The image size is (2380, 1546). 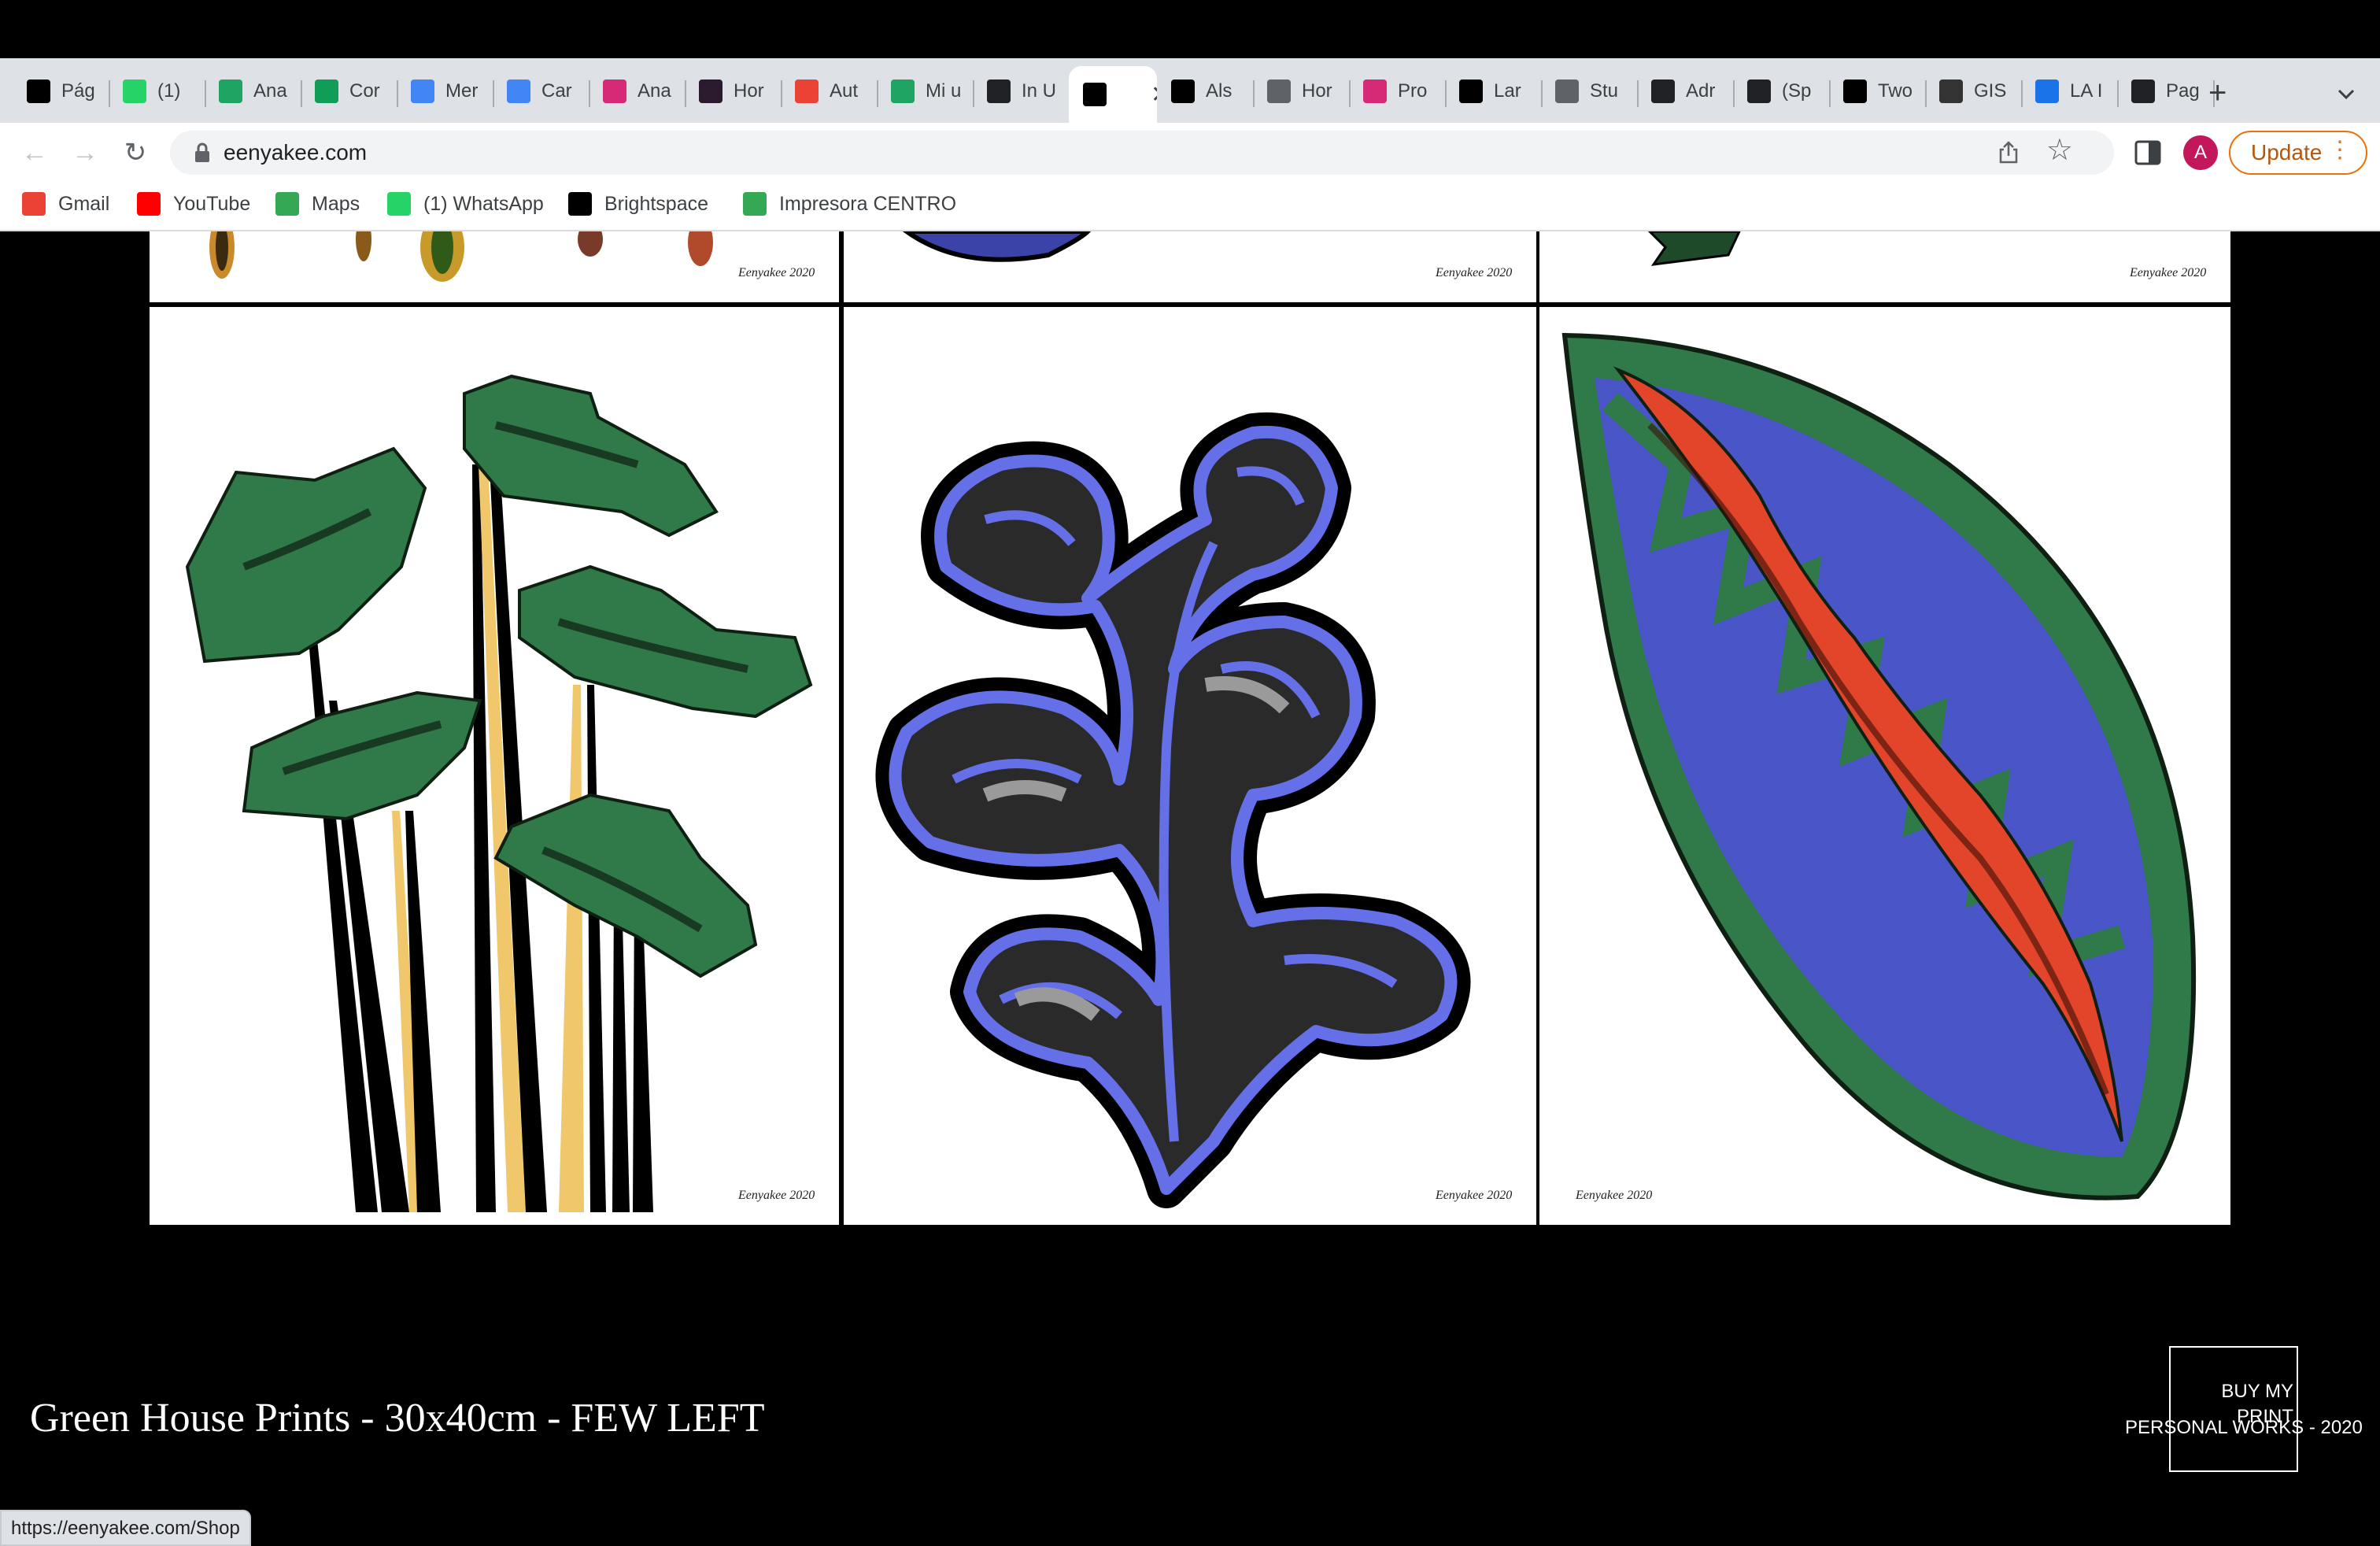 What do you see at coordinates (1885, 266) in the screenshot?
I see `print-panel-top-3: Eenyakee 2020` at bounding box center [1885, 266].